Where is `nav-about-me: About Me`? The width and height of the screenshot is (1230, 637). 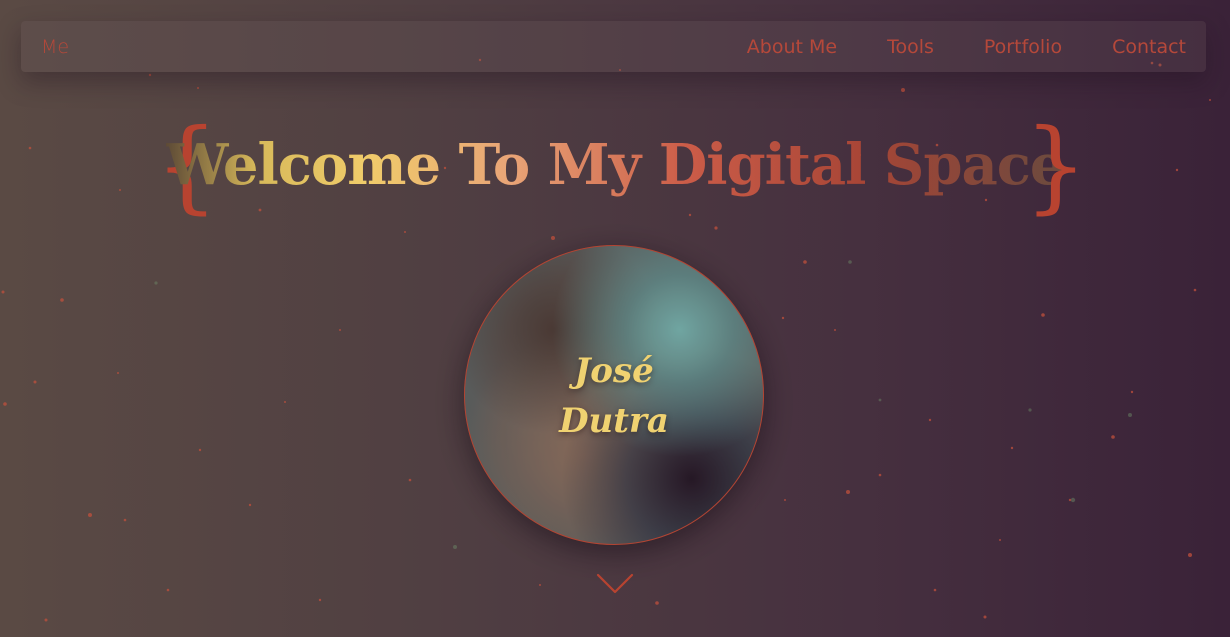 nav-about-me: About Me is located at coordinates (792, 47).